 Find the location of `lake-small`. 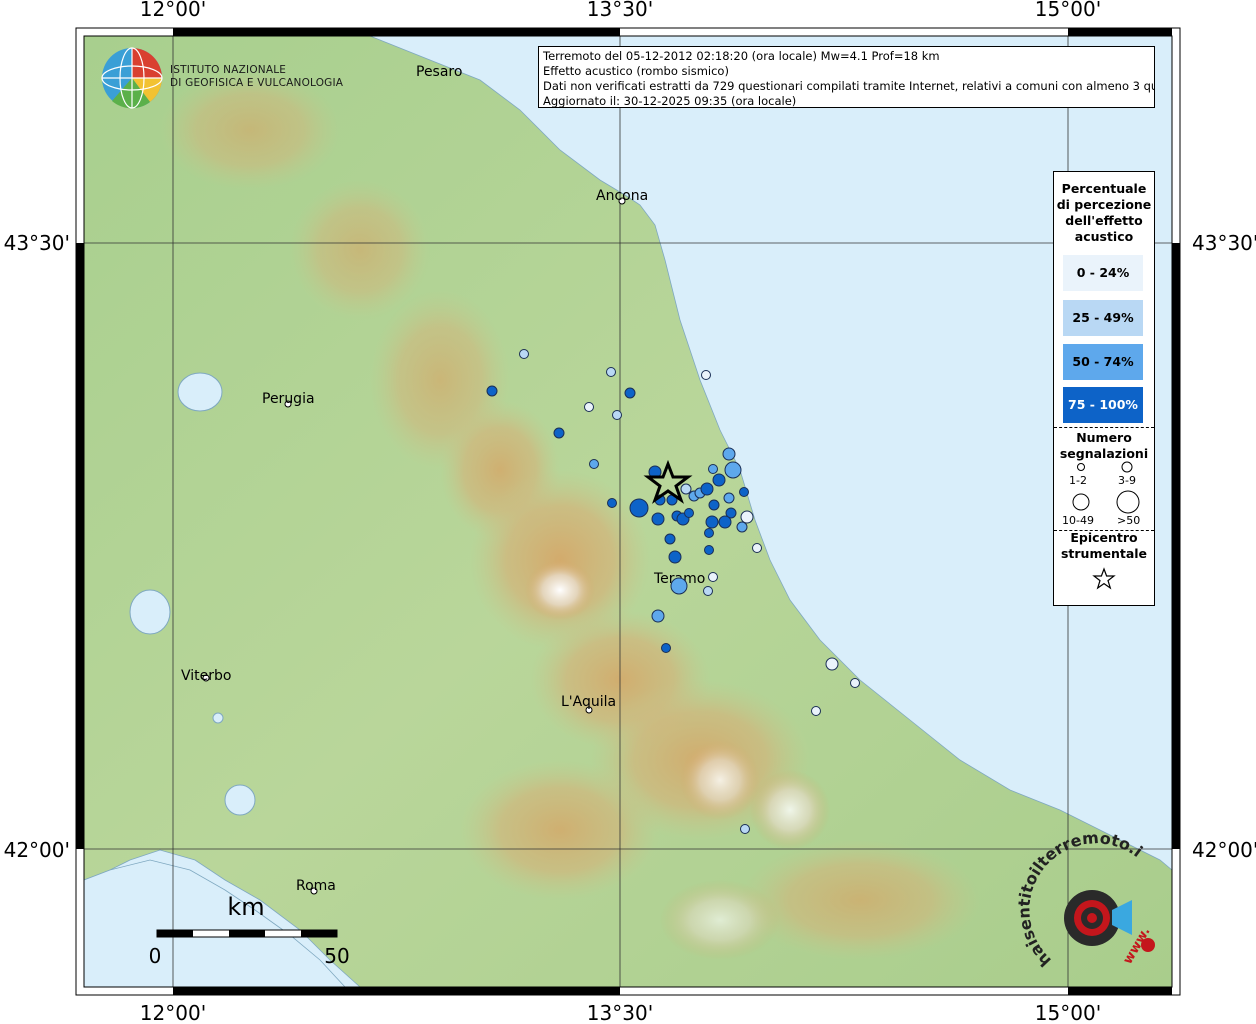

lake-small is located at coordinates (218, 718).